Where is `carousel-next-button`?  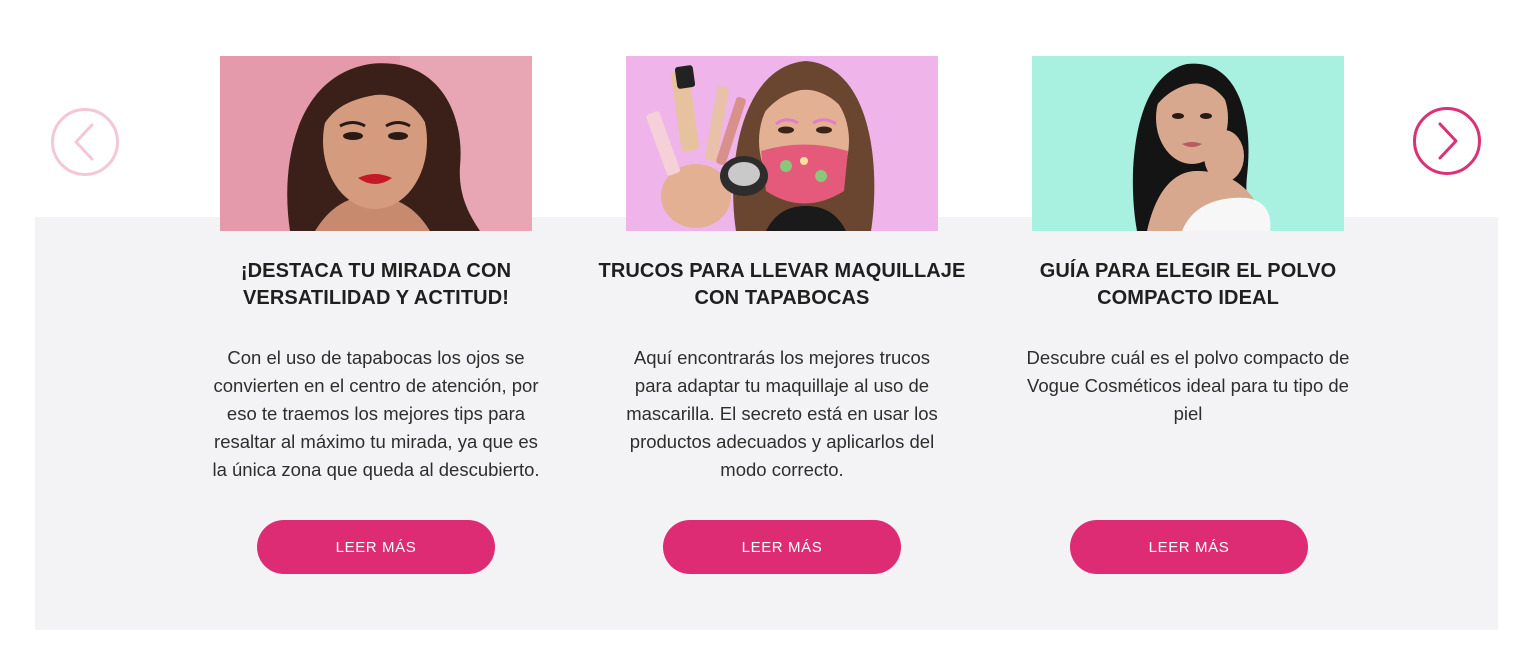 carousel-next-button is located at coordinates (1447, 141).